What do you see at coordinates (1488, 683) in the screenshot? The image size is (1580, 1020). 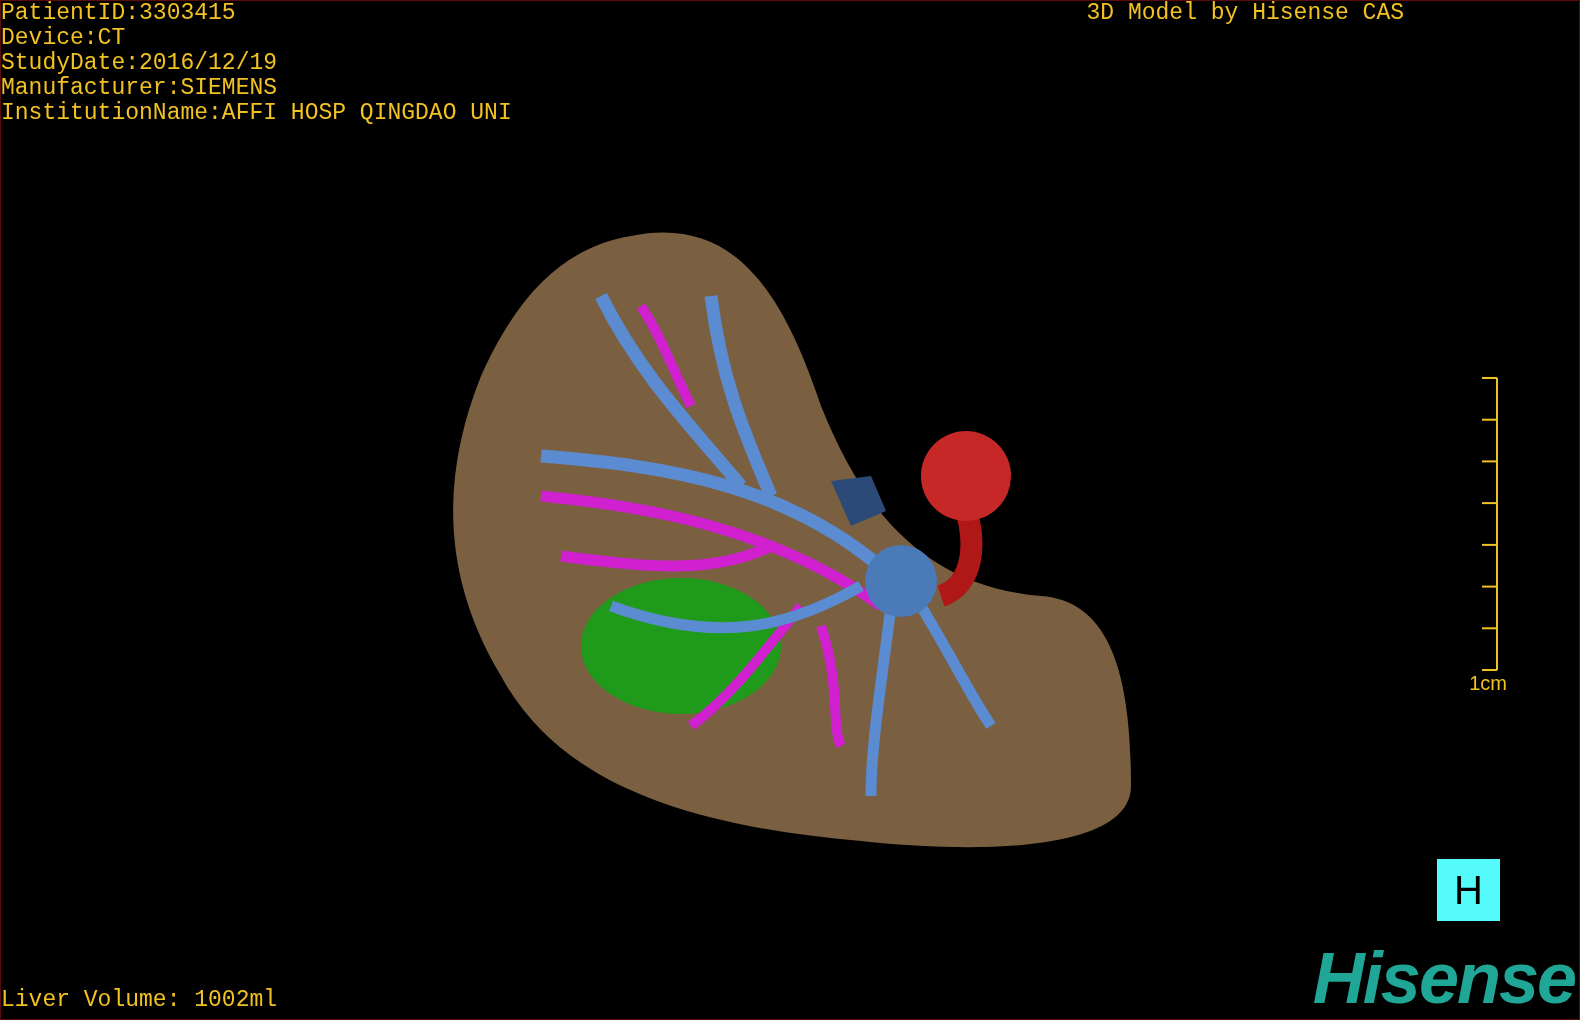 I see `scale-label: 1cm` at bounding box center [1488, 683].